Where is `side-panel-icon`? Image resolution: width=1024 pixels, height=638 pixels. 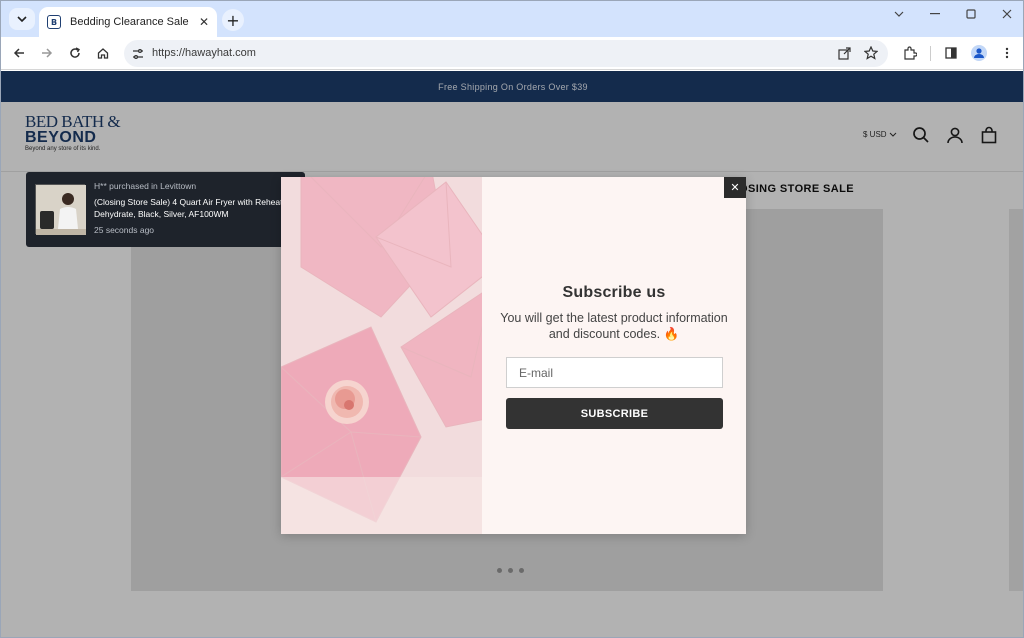 side-panel-icon is located at coordinates (951, 53).